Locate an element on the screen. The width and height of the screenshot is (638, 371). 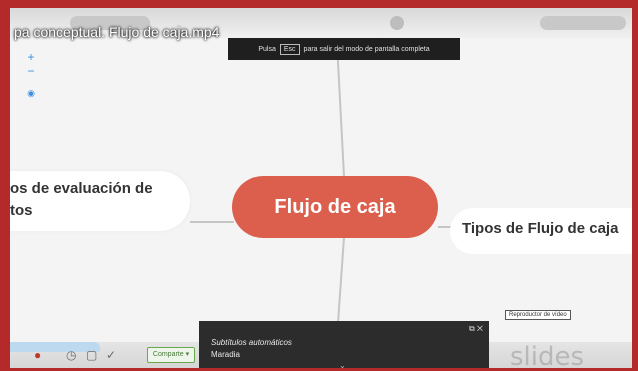
banner-text-before: Pulsa is located at coordinates (267, 49).